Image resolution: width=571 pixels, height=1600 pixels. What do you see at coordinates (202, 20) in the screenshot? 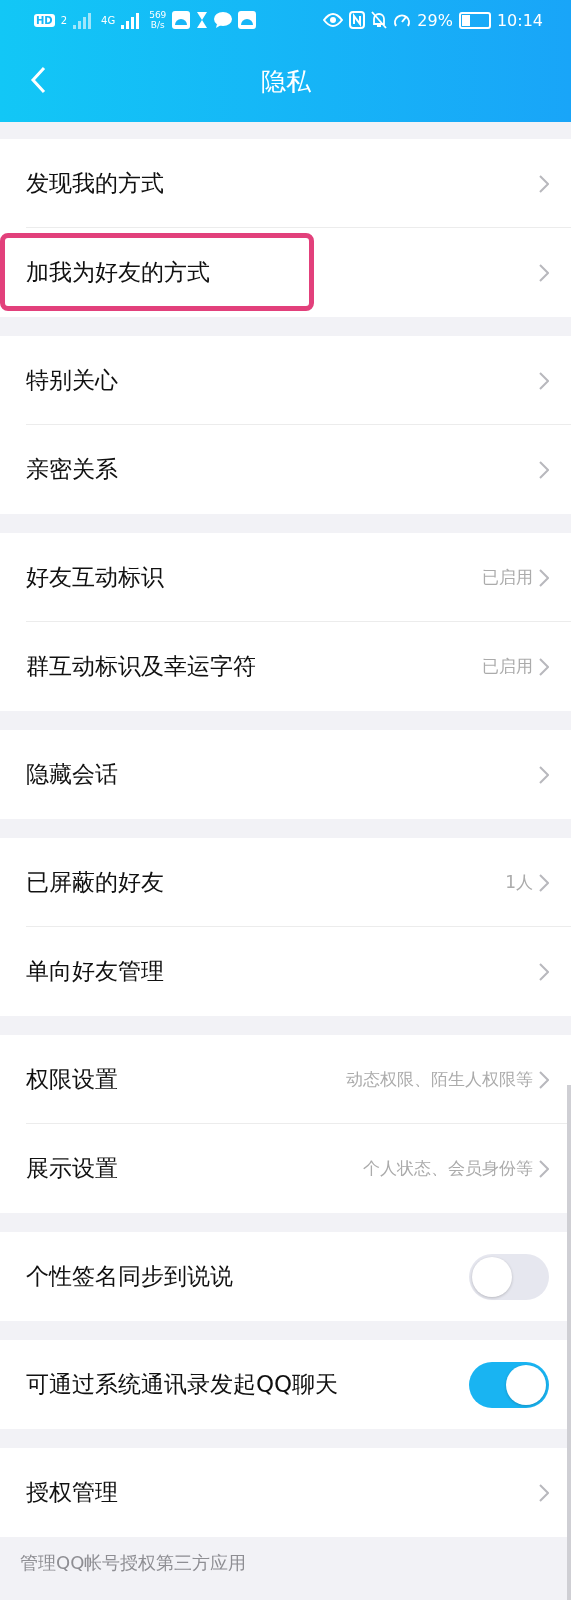
I see `hourglass-icon` at bounding box center [202, 20].